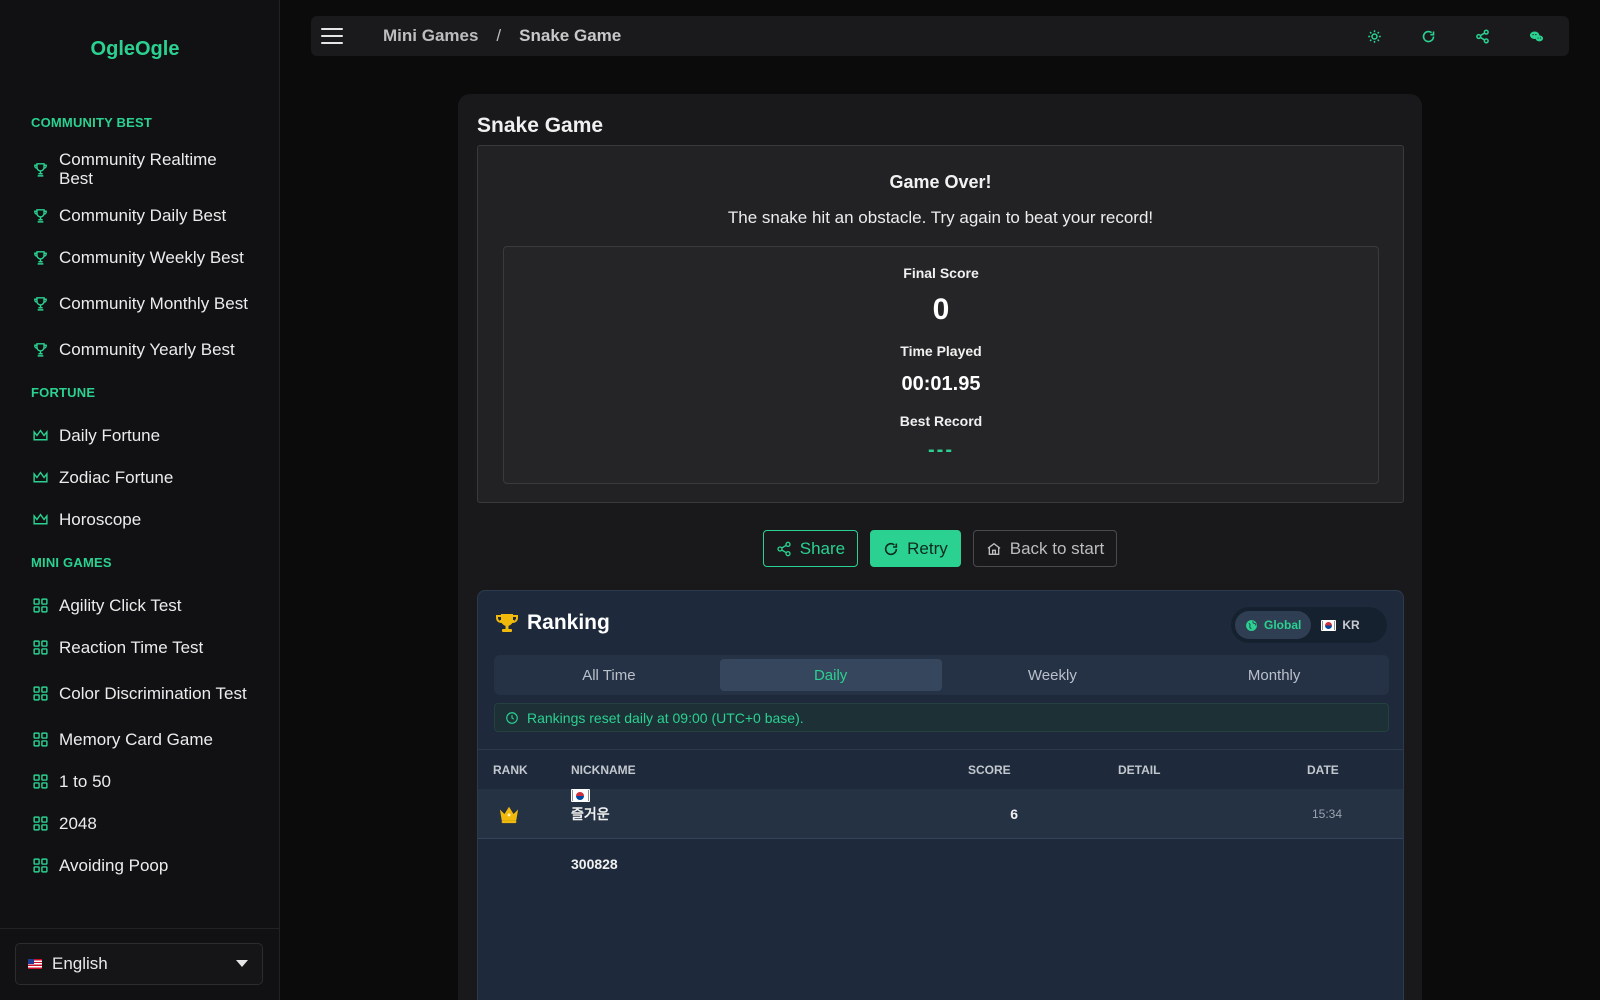 The width and height of the screenshot is (1600, 1000). I want to click on back-to-start-label: Back to start, so click(1057, 548).